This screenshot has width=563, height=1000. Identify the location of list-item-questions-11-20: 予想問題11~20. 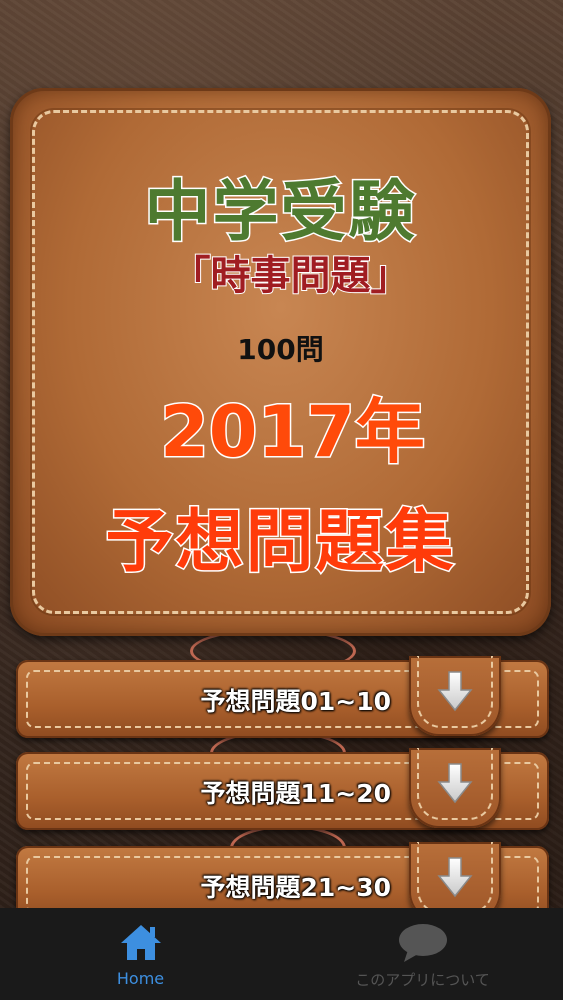
(282, 789).